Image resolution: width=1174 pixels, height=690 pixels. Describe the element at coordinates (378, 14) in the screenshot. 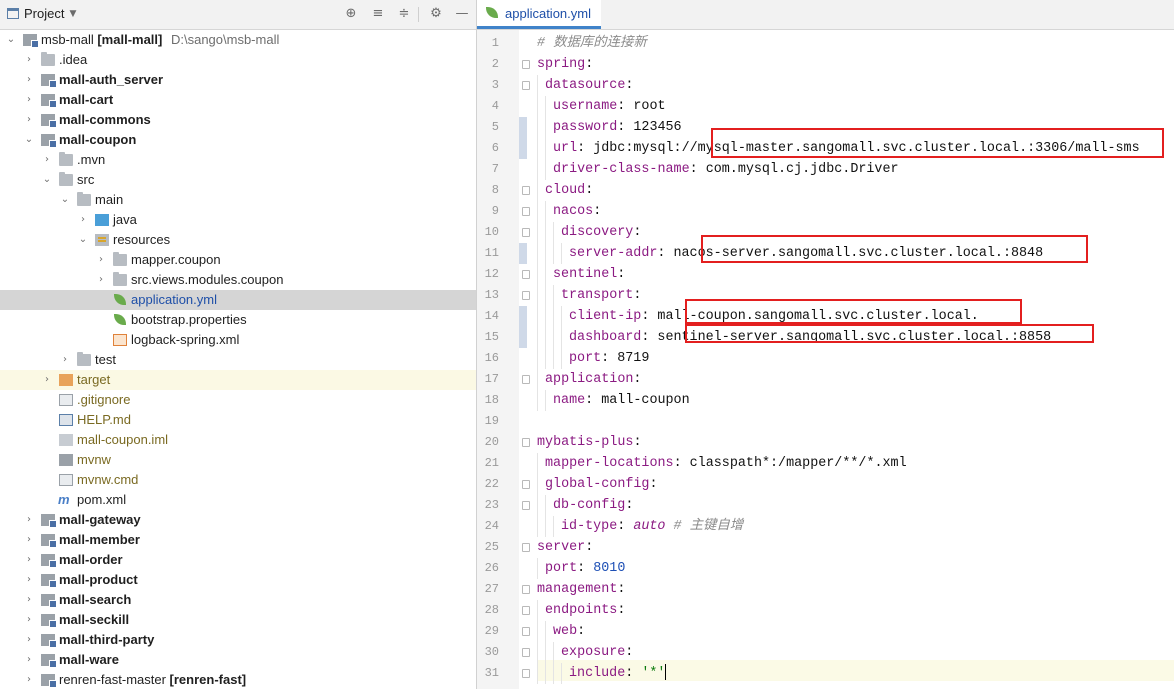

I see `expand-all-icon: ≡` at that location.